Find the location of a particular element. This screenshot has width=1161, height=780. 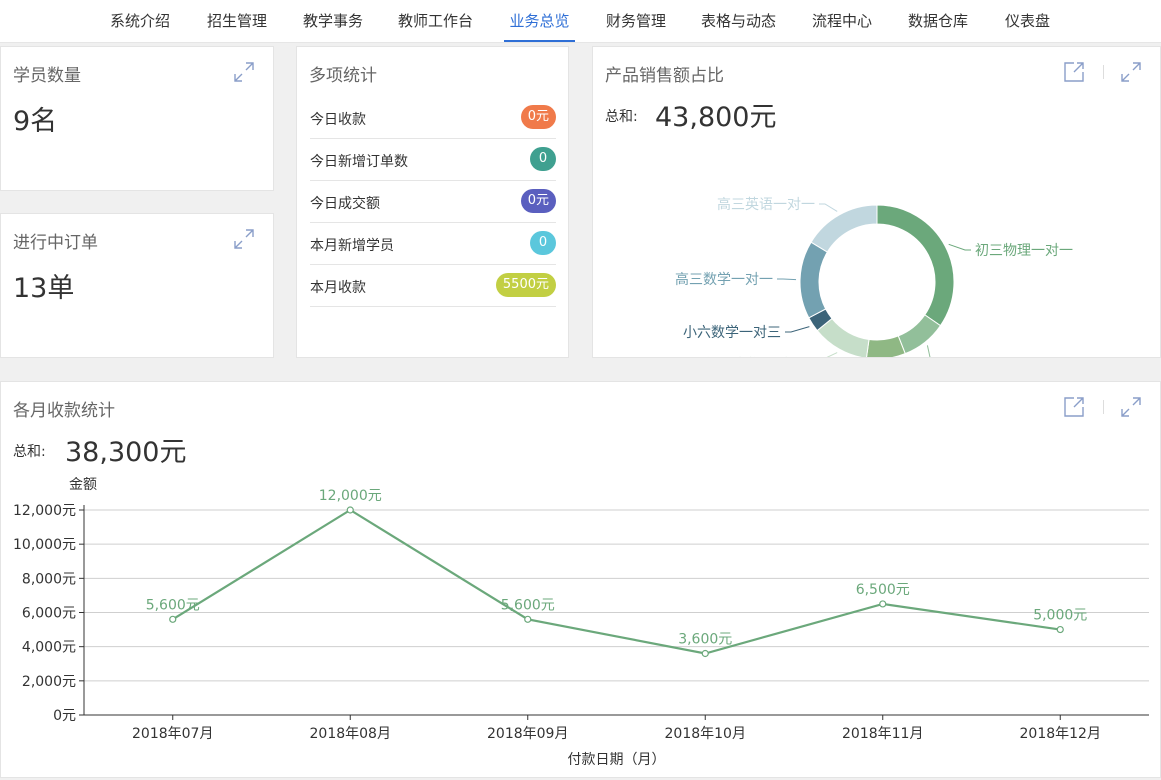

slice-label: 小六数学一对三 is located at coordinates (732, 333).